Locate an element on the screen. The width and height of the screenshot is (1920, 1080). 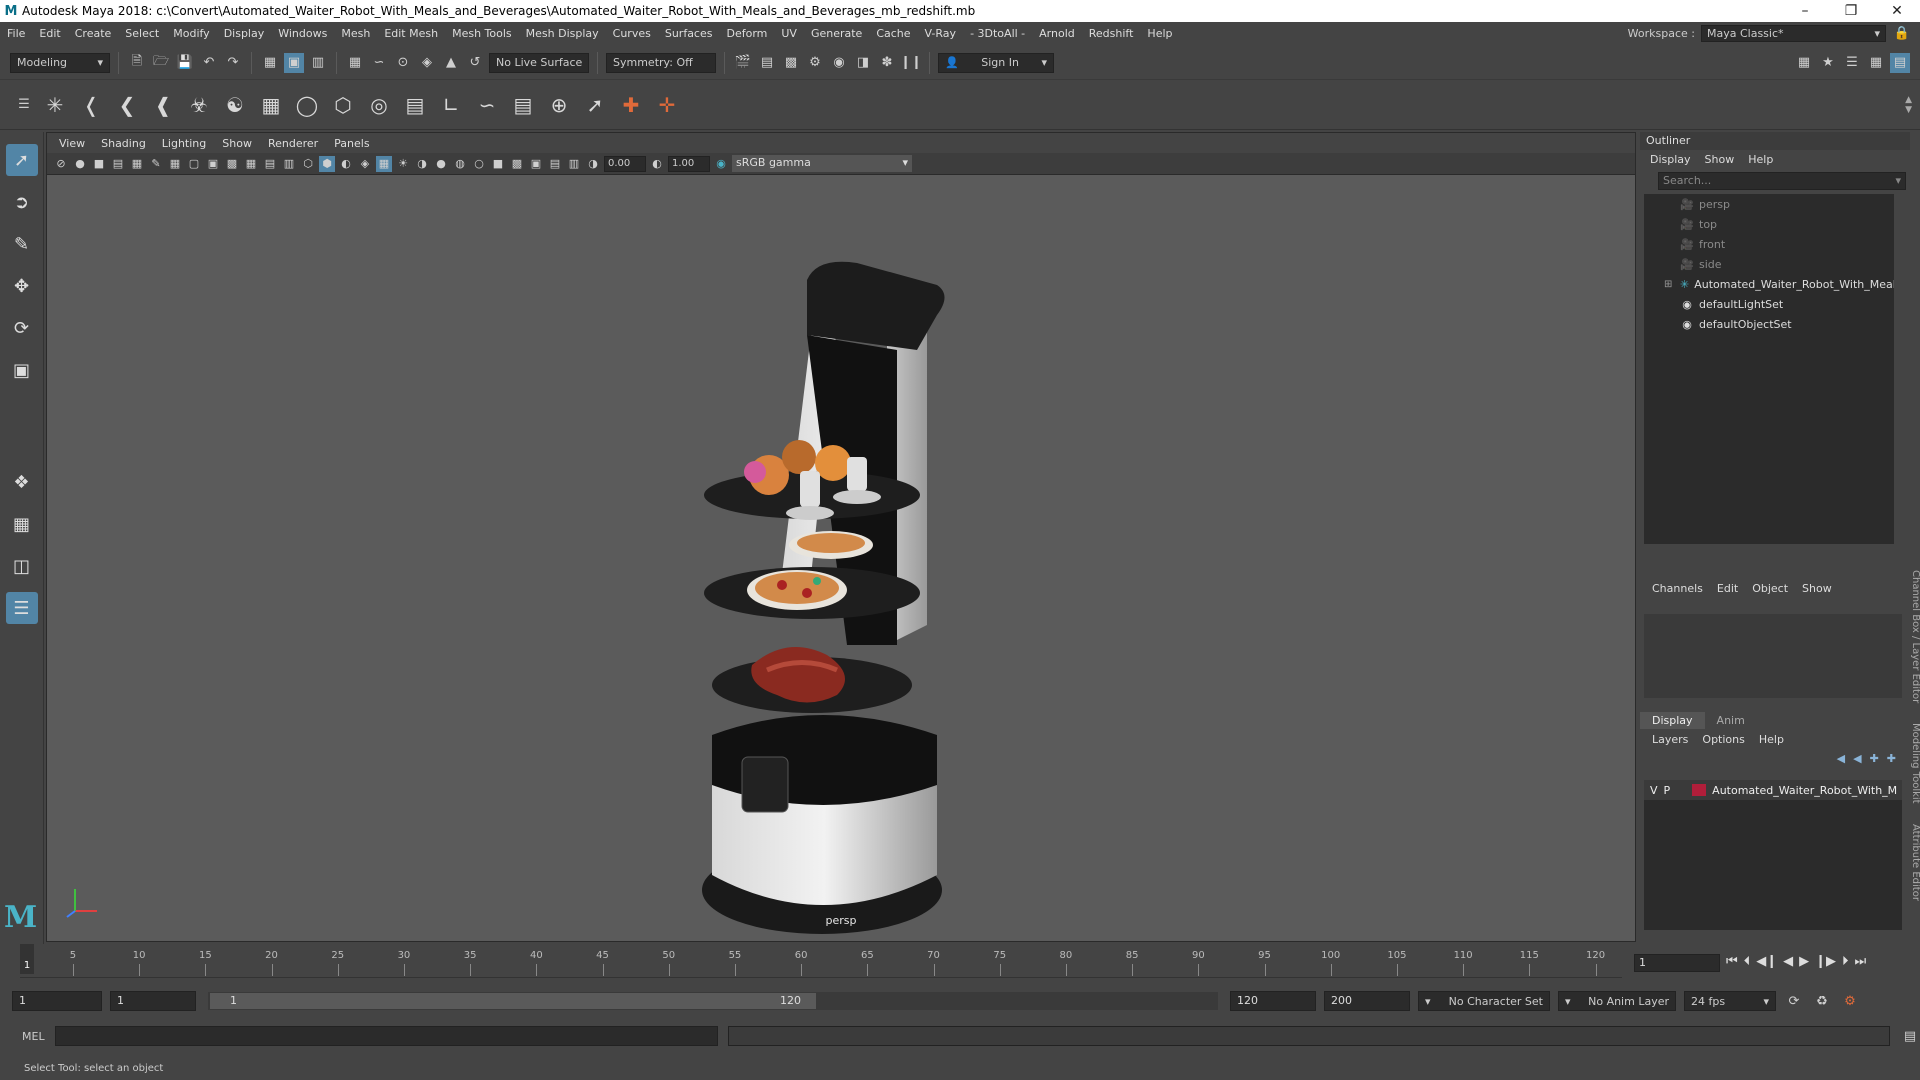
layer-row: V P Automated_Waiter_Robot_With_M is located at coordinates (1773, 790).